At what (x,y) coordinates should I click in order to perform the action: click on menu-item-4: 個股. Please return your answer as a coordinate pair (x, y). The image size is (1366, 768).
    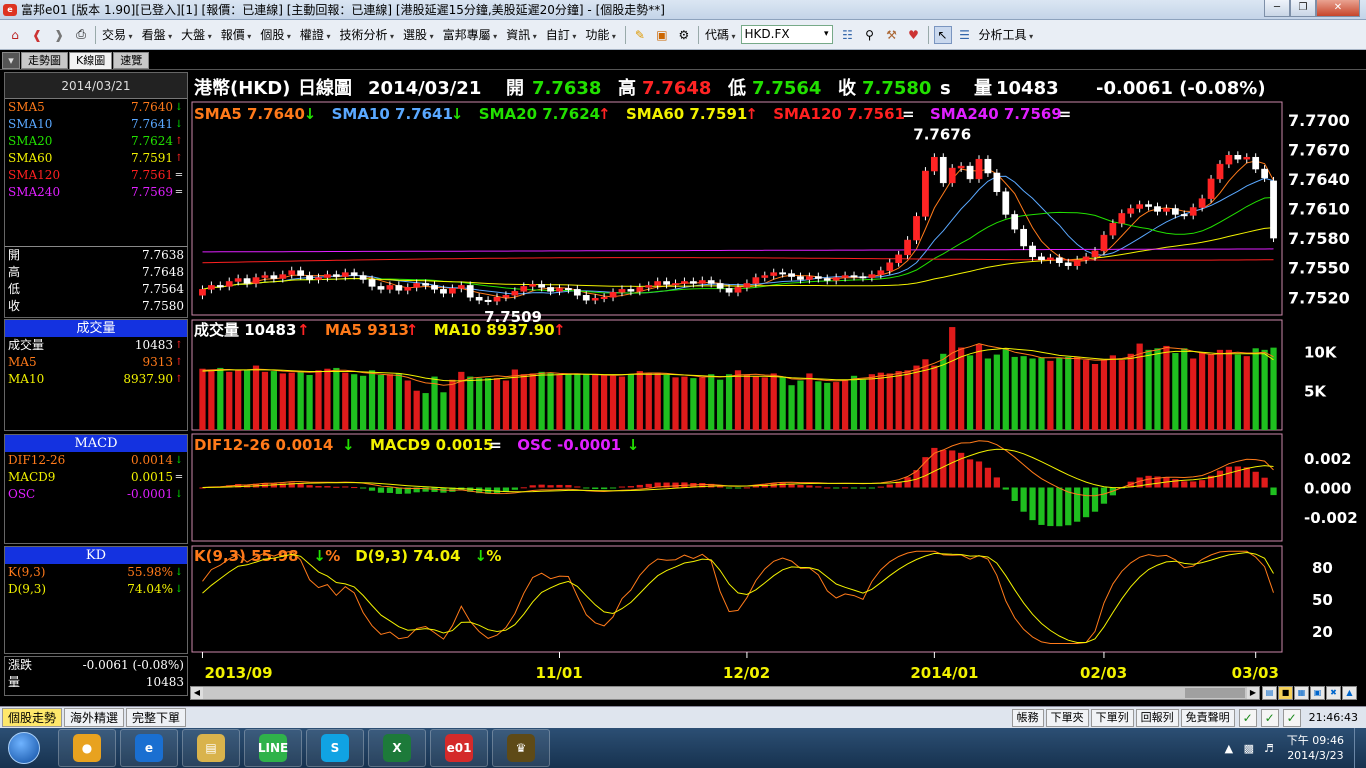
    Looking at the image, I should click on (275, 35).